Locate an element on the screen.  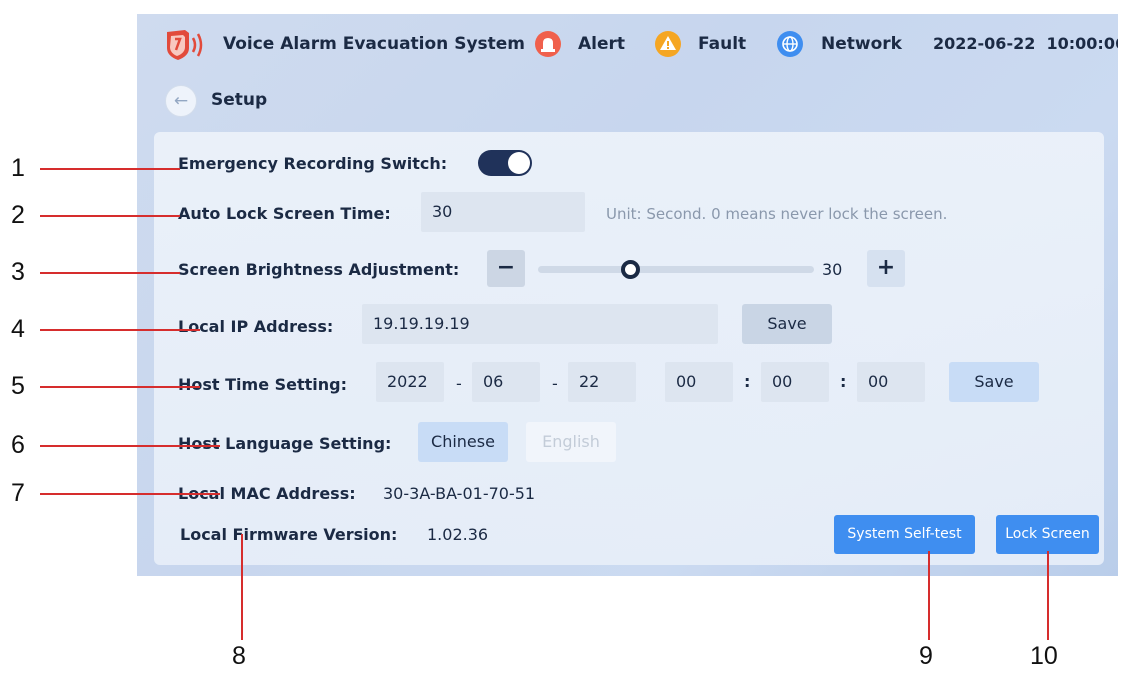
page-title: Setup is located at coordinates (239, 100).